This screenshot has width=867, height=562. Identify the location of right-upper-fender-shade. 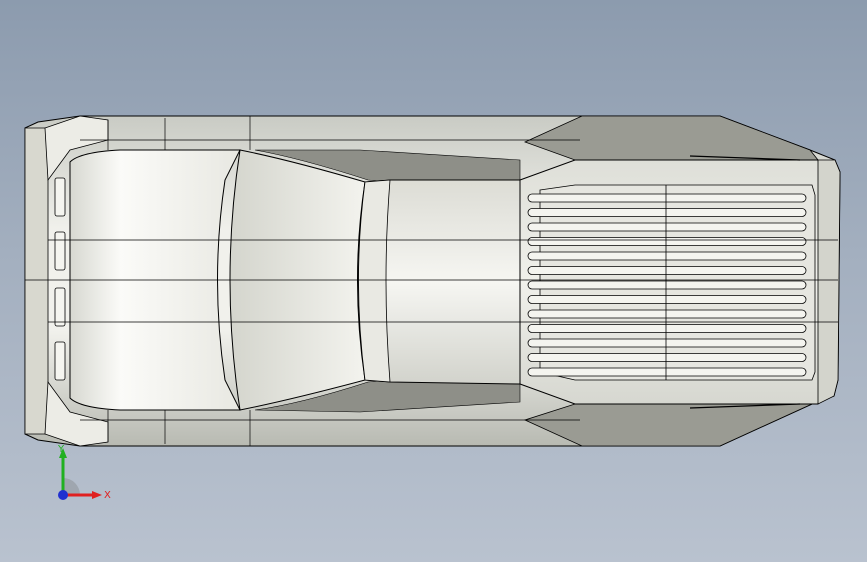
(671, 138).